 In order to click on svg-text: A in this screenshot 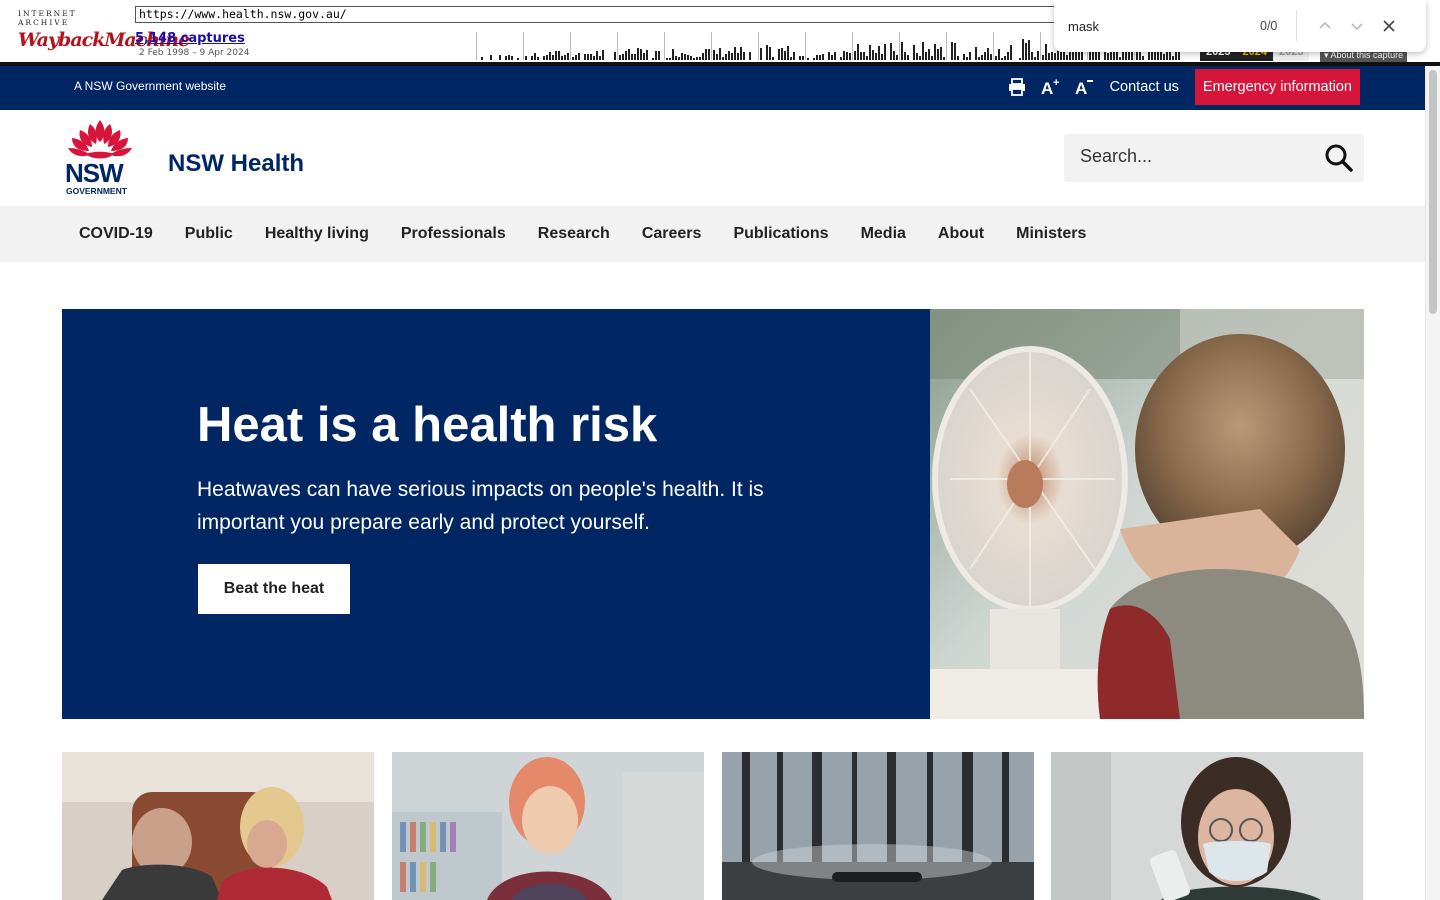, I will do `click(1081, 88)`.